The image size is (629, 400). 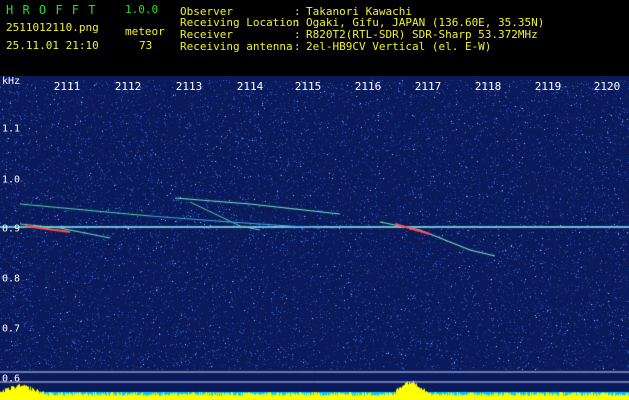 What do you see at coordinates (11, 180) in the screenshot?
I see `y-tick: 1.0` at bounding box center [11, 180].